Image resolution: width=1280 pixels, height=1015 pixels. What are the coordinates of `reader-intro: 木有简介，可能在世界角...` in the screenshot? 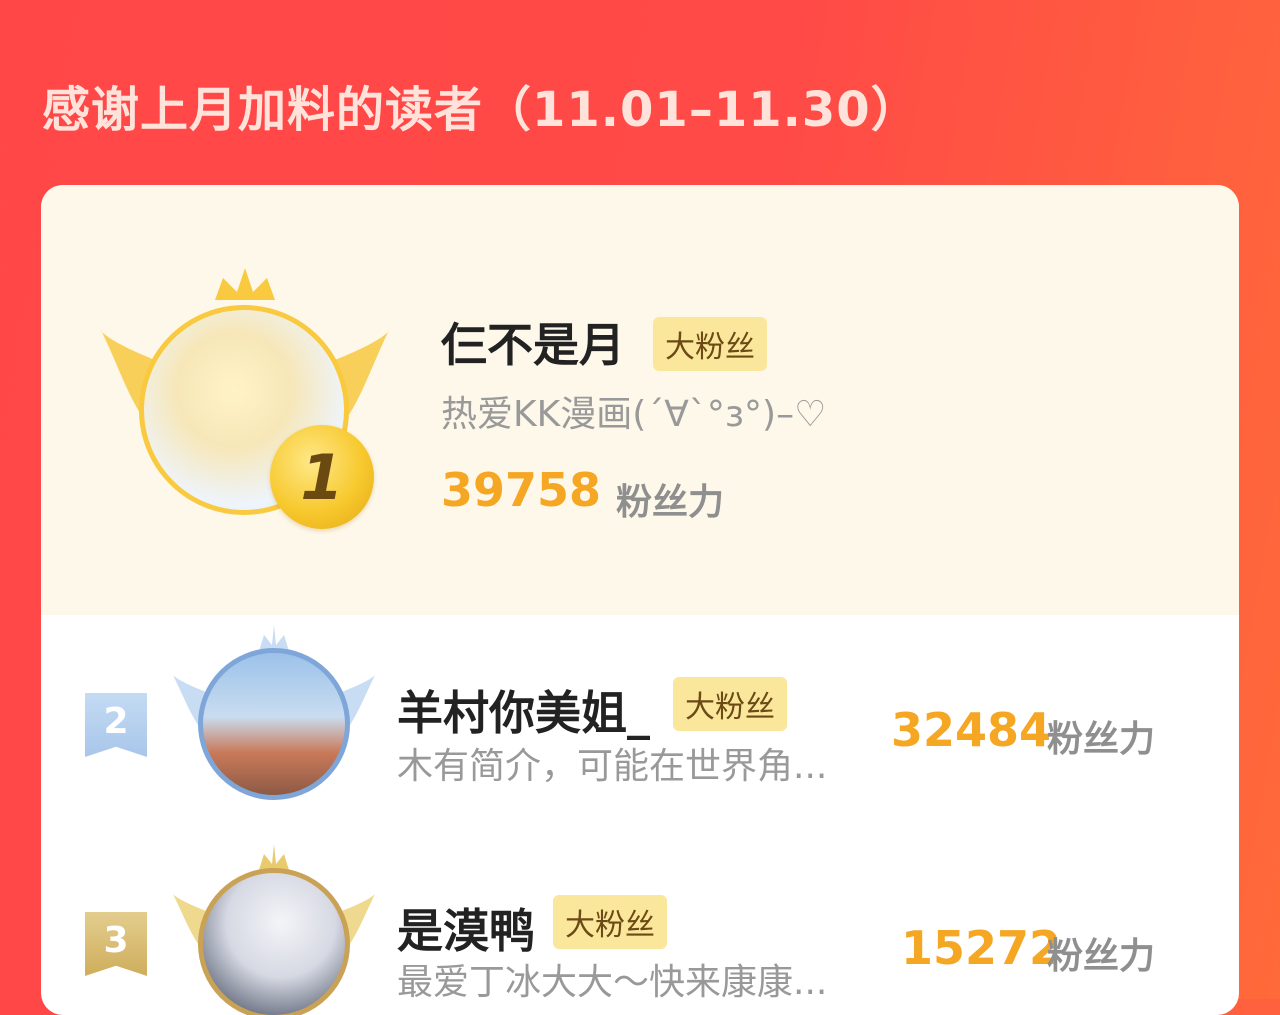 It's located at (612, 766).